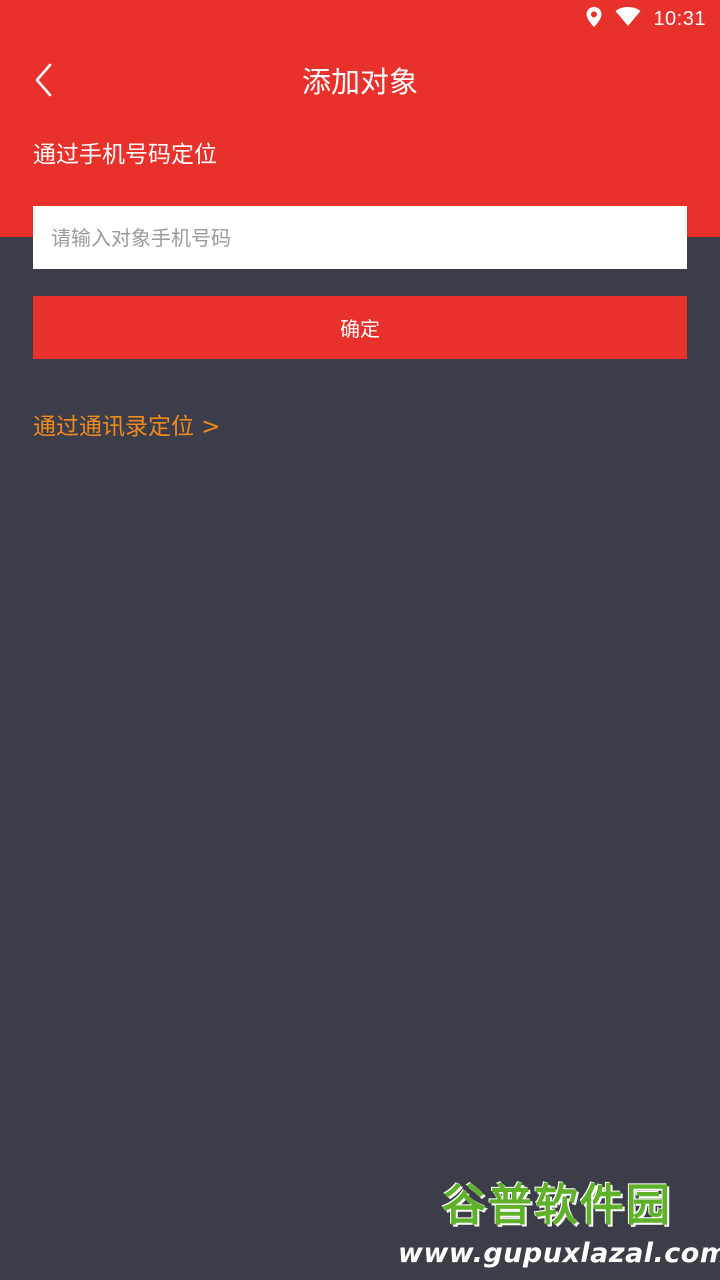 Image resolution: width=720 pixels, height=1280 pixels. Describe the element at coordinates (559, 1253) in the screenshot. I see `watermark-url: www.gupuxlazal.com` at that location.